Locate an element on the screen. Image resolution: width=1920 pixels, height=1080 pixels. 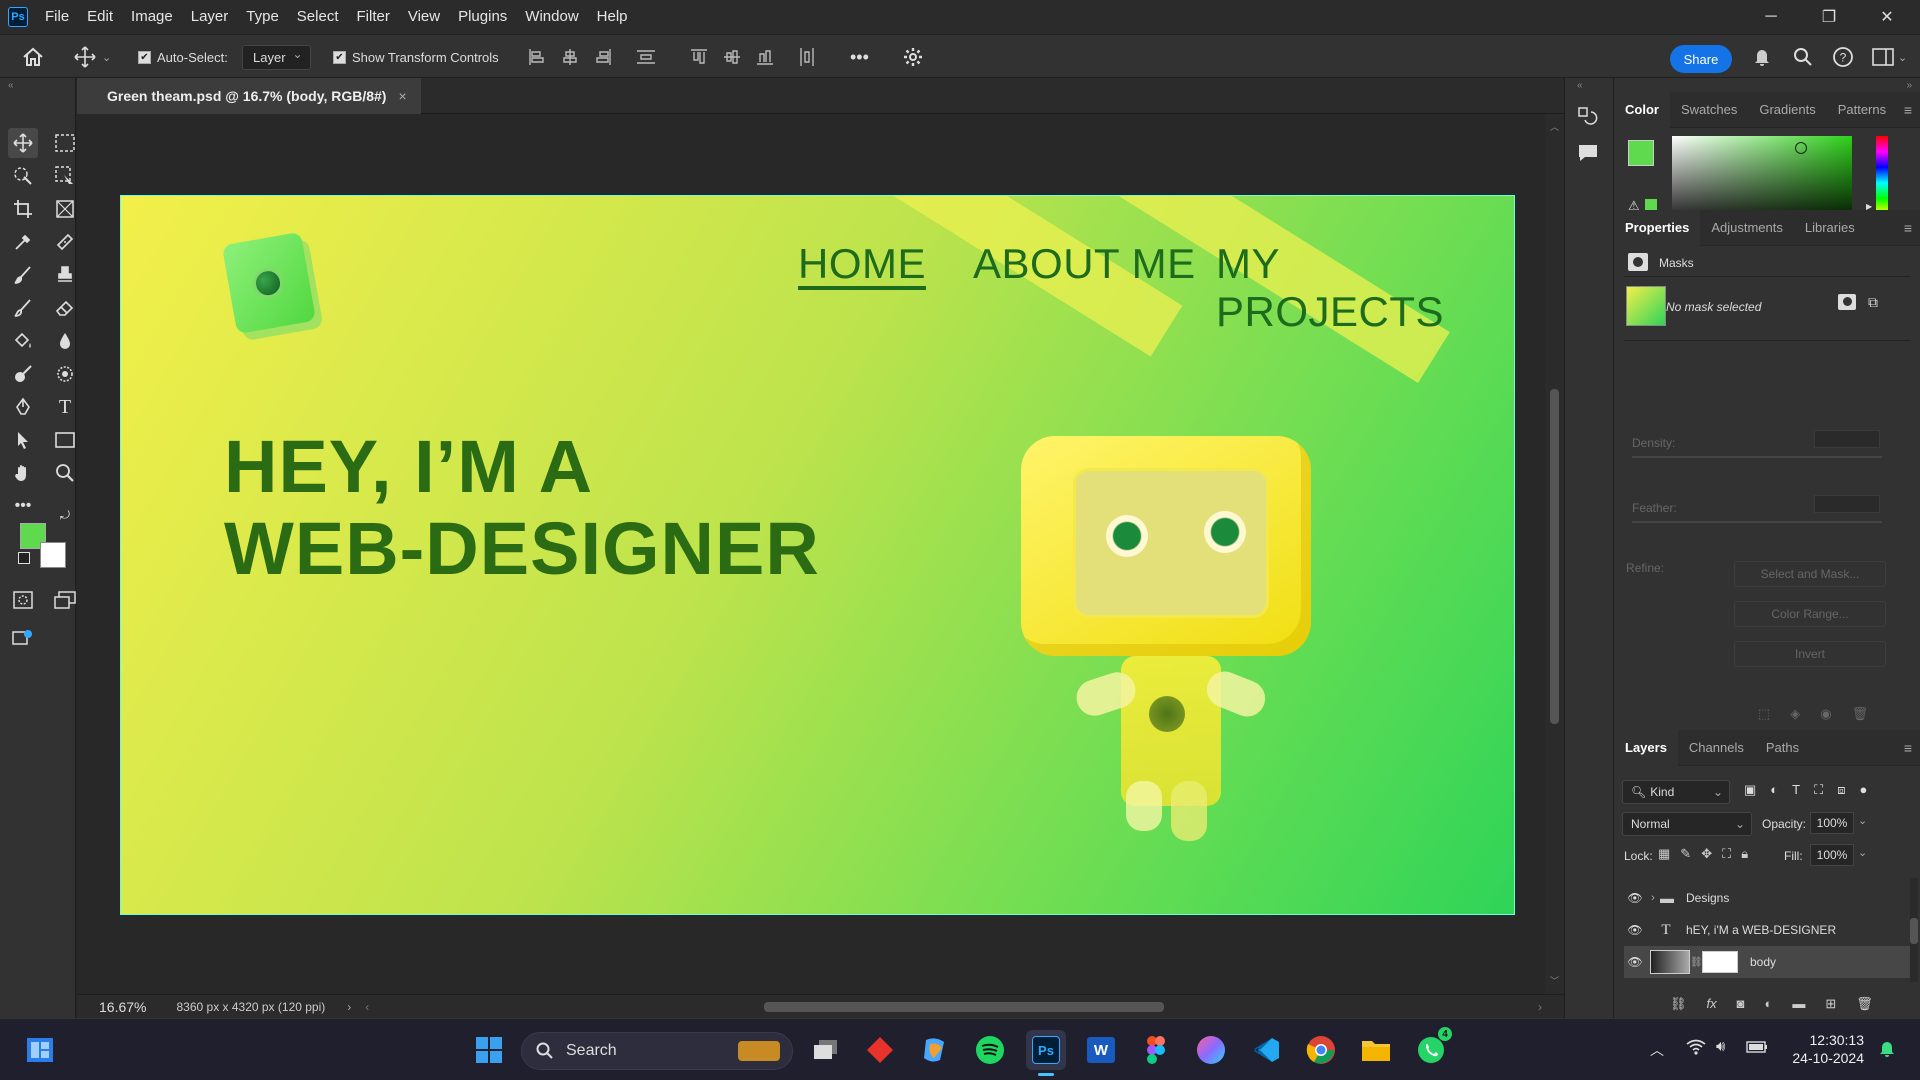
stamp-tool-icon is located at coordinates (65, 275).